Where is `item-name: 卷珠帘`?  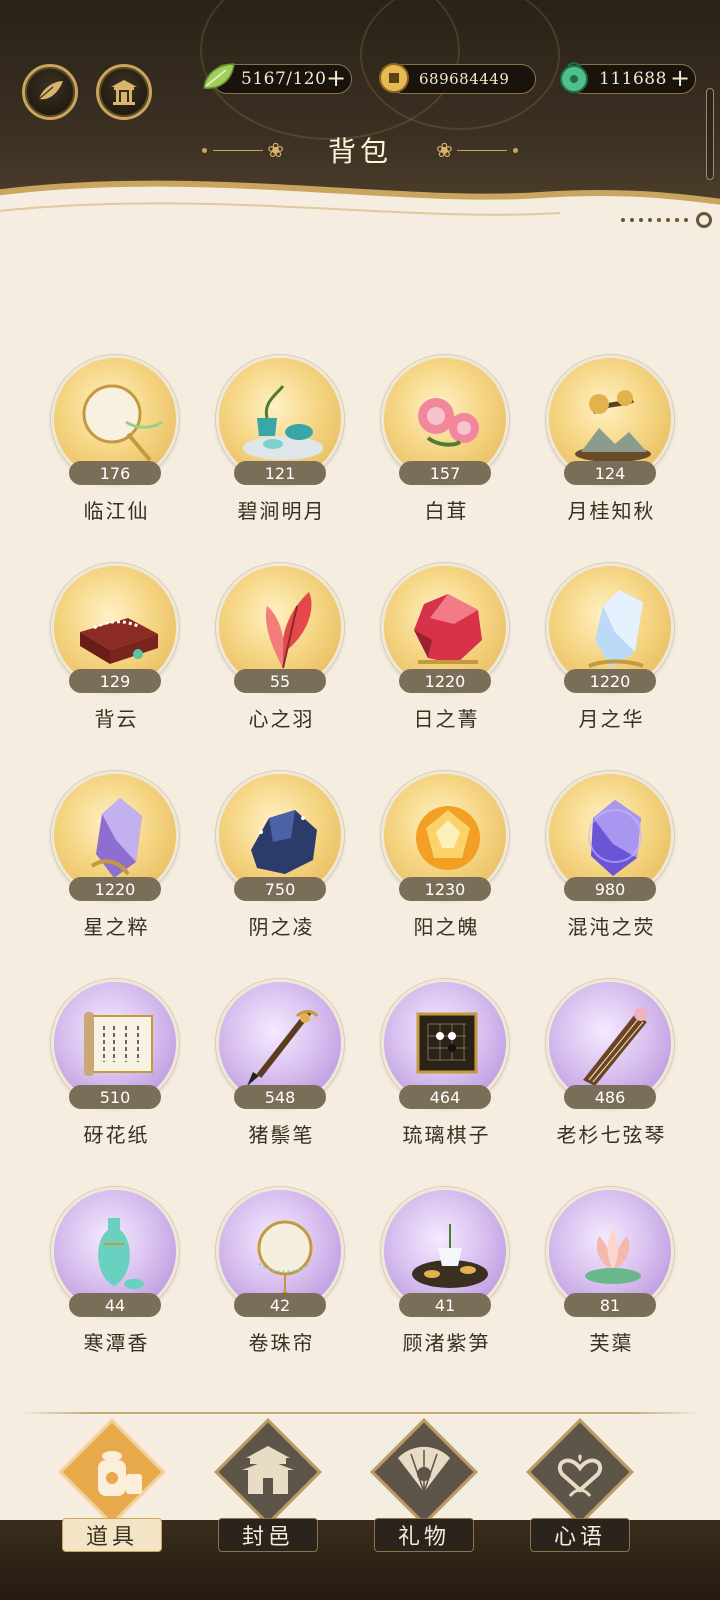 item-name: 卷珠帘 is located at coordinates (281, 1343).